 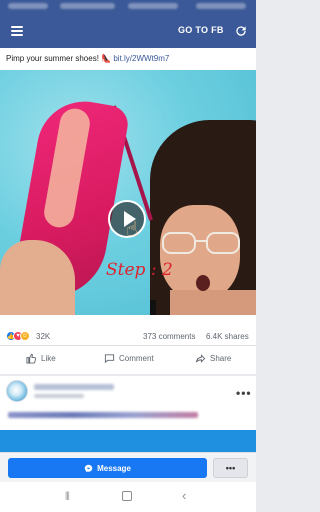 What do you see at coordinates (132, 230) in the screenshot?
I see `pointer-hand-icon: ☝` at bounding box center [132, 230].